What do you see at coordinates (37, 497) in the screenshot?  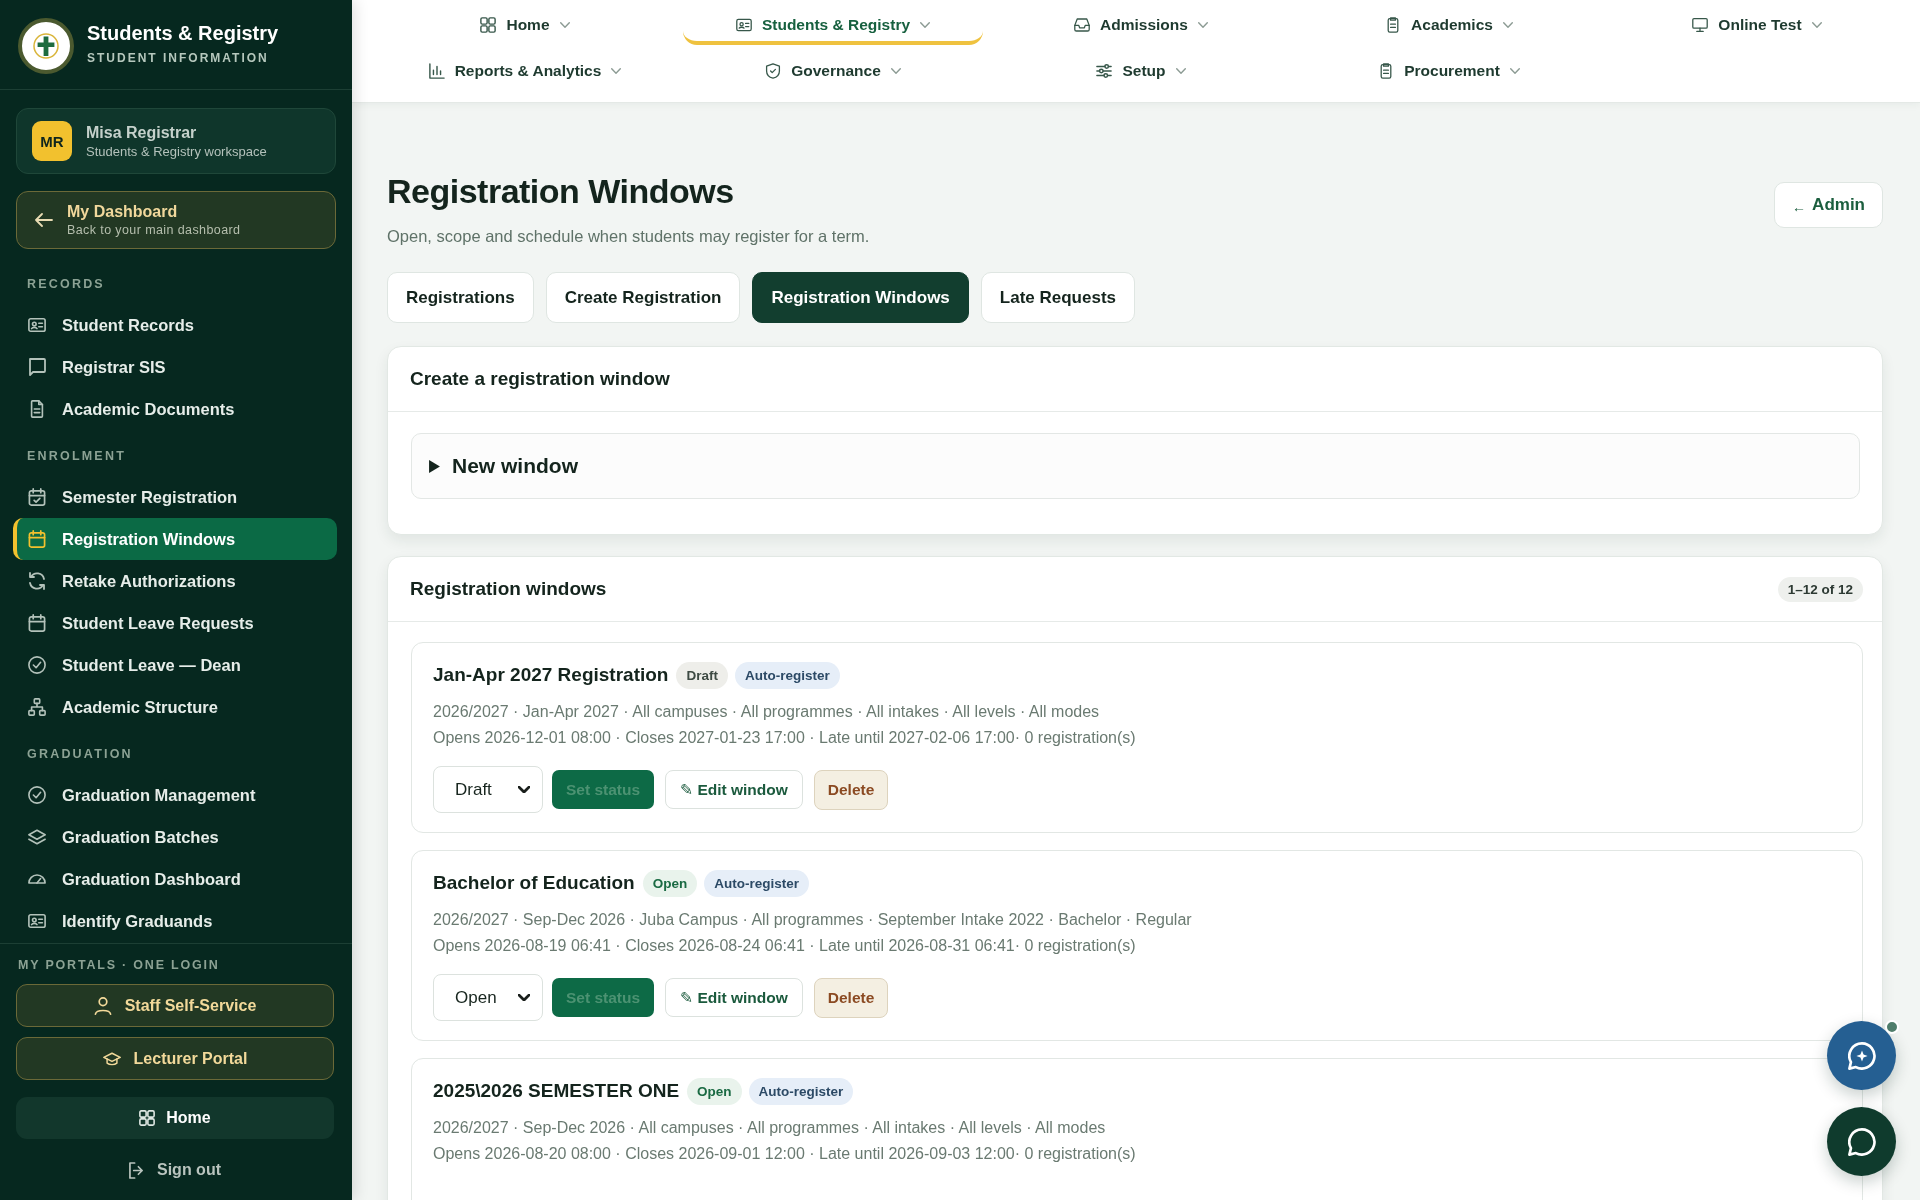 I see `calendar-check-icon` at bounding box center [37, 497].